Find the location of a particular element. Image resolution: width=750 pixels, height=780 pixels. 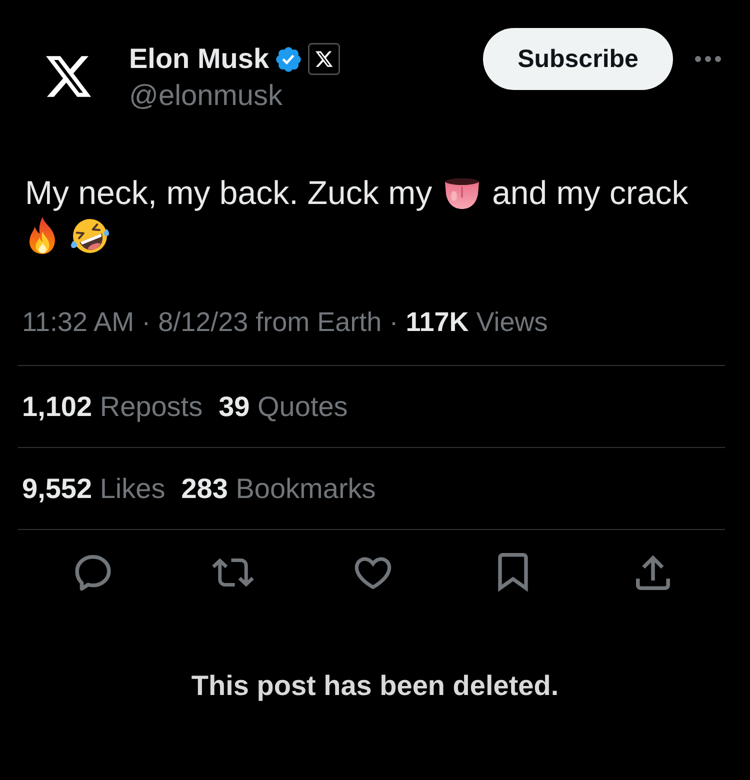

laughing-face-icon is located at coordinates (90, 235).